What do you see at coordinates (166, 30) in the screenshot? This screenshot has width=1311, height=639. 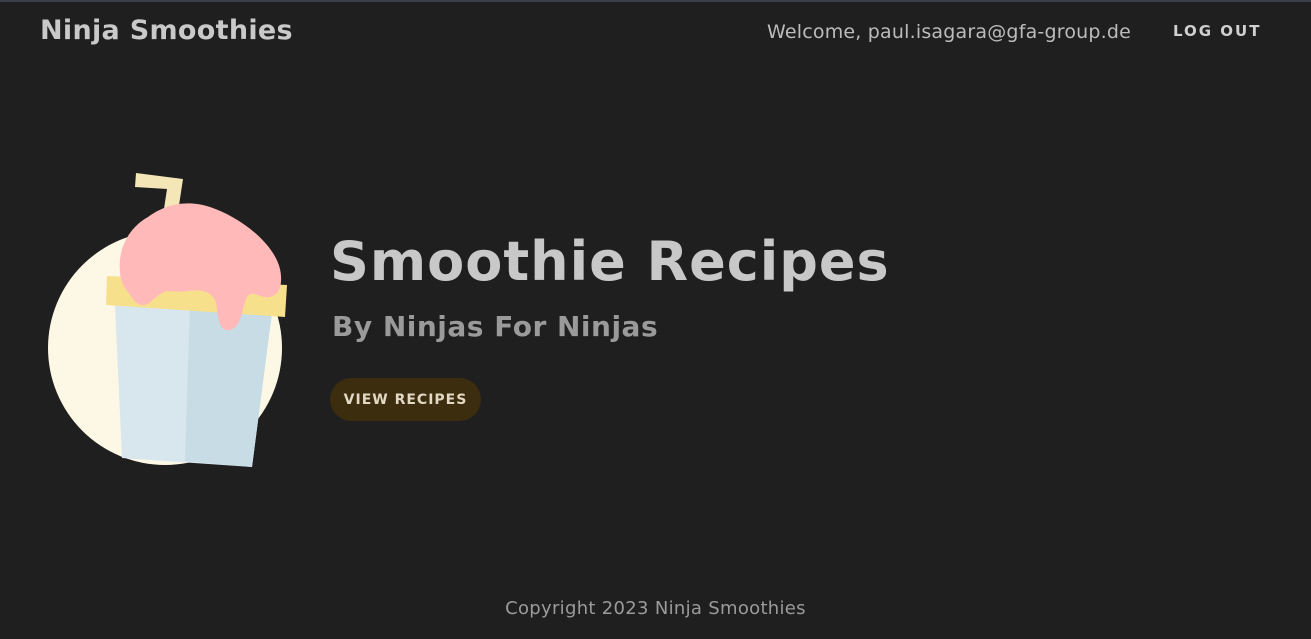 I see `brand-logo-text: Ninja Smoothies` at bounding box center [166, 30].